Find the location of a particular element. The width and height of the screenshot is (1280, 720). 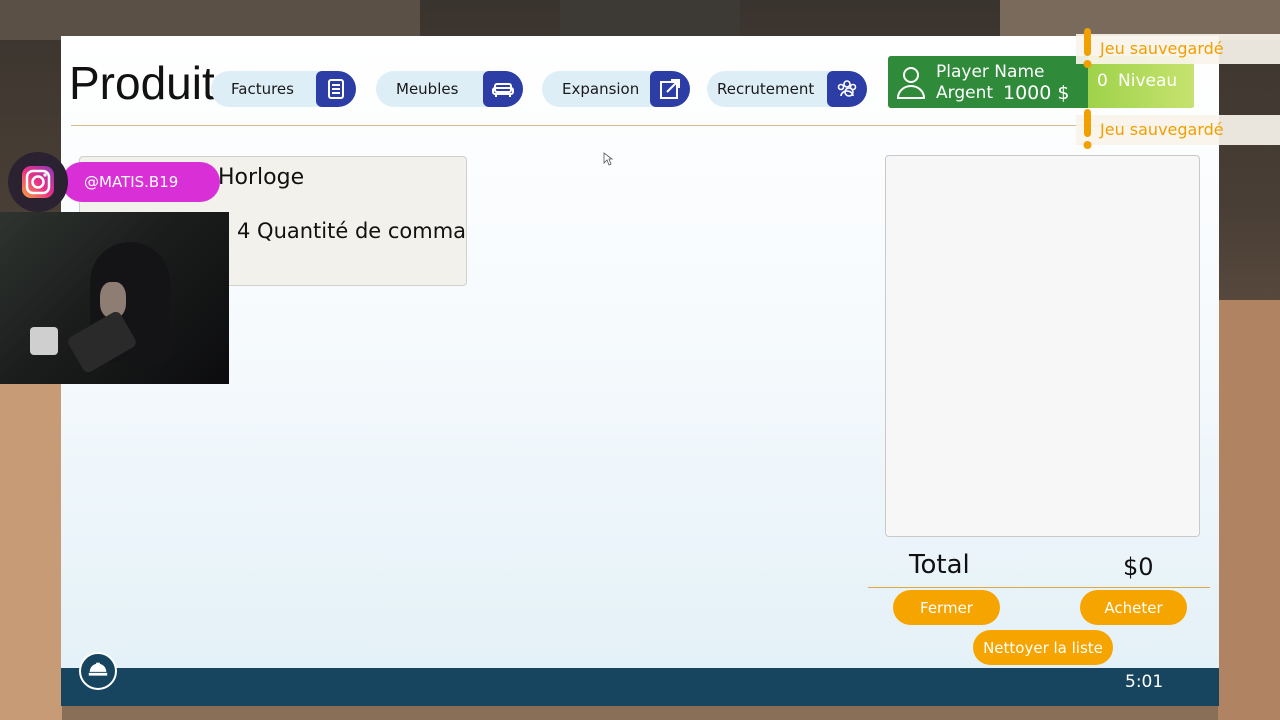

tab-label: Recrutement is located at coordinates (766, 89).